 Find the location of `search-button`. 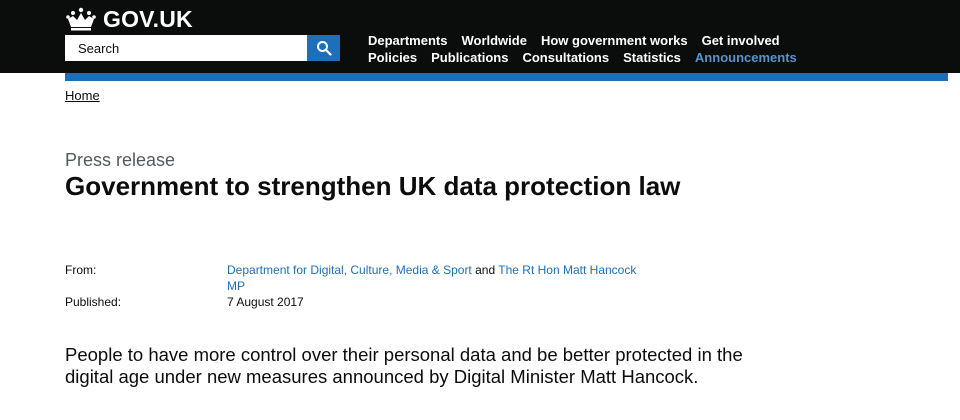

search-button is located at coordinates (323, 48).